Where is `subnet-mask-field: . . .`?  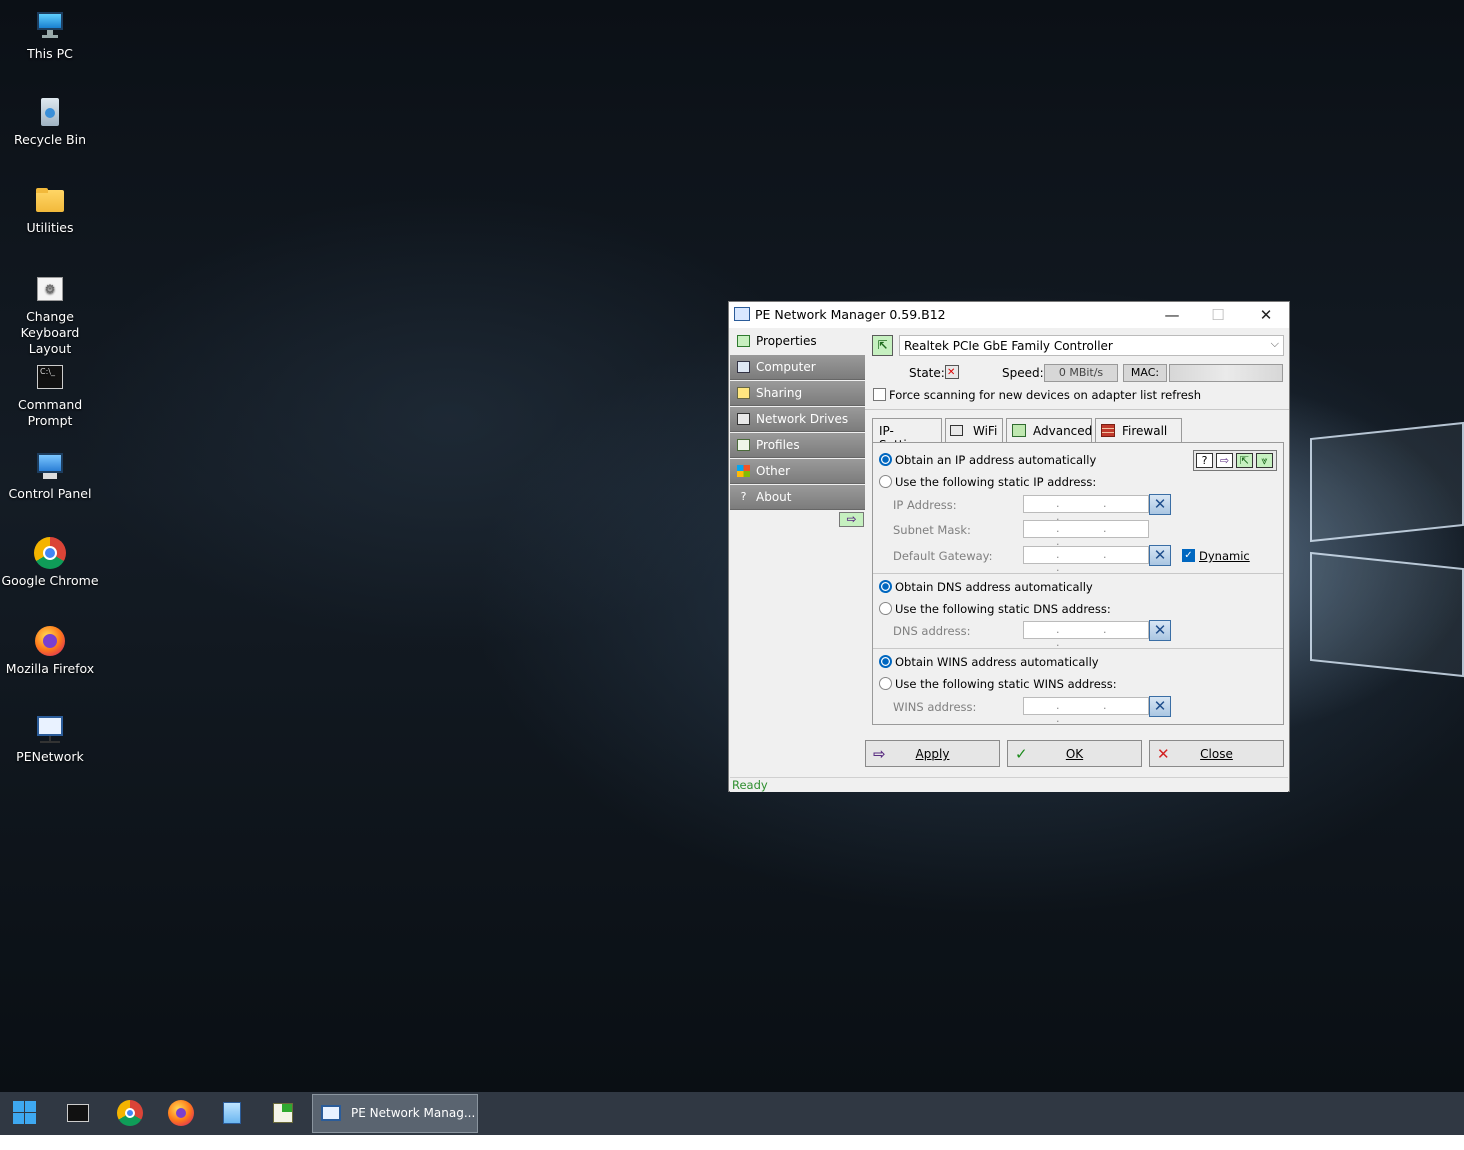
subnet-mask-field: . . . is located at coordinates (1086, 534).